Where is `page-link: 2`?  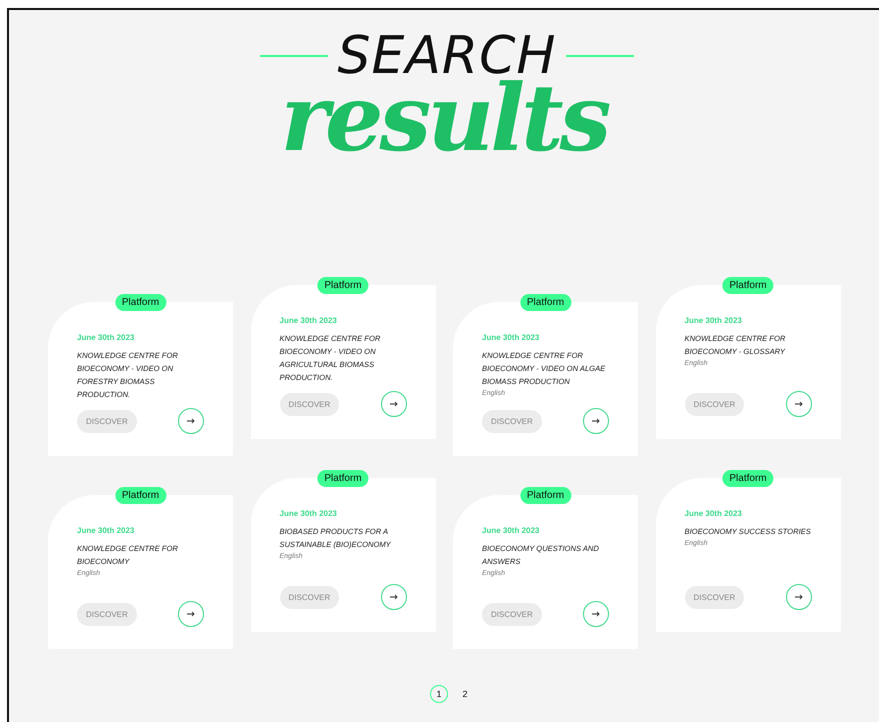 page-link: 2 is located at coordinates (465, 694).